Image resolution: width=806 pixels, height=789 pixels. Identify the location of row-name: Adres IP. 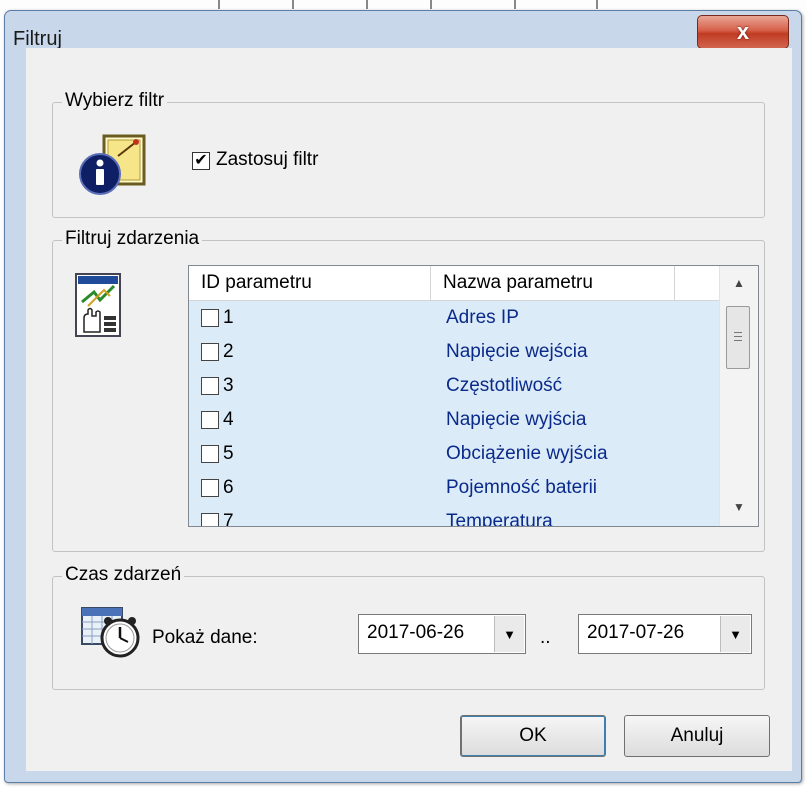
(482, 317).